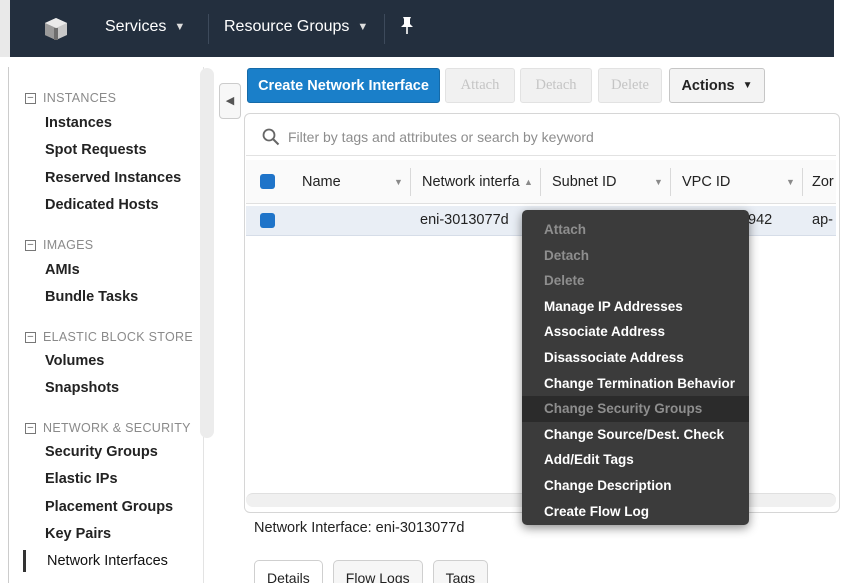 Image resolution: width=846 pixels, height=583 pixels. Describe the element at coordinates (91, 297) in the screenshot. I see `sidebar-item-bundle-tasks: Bundle Tasks` at that location.